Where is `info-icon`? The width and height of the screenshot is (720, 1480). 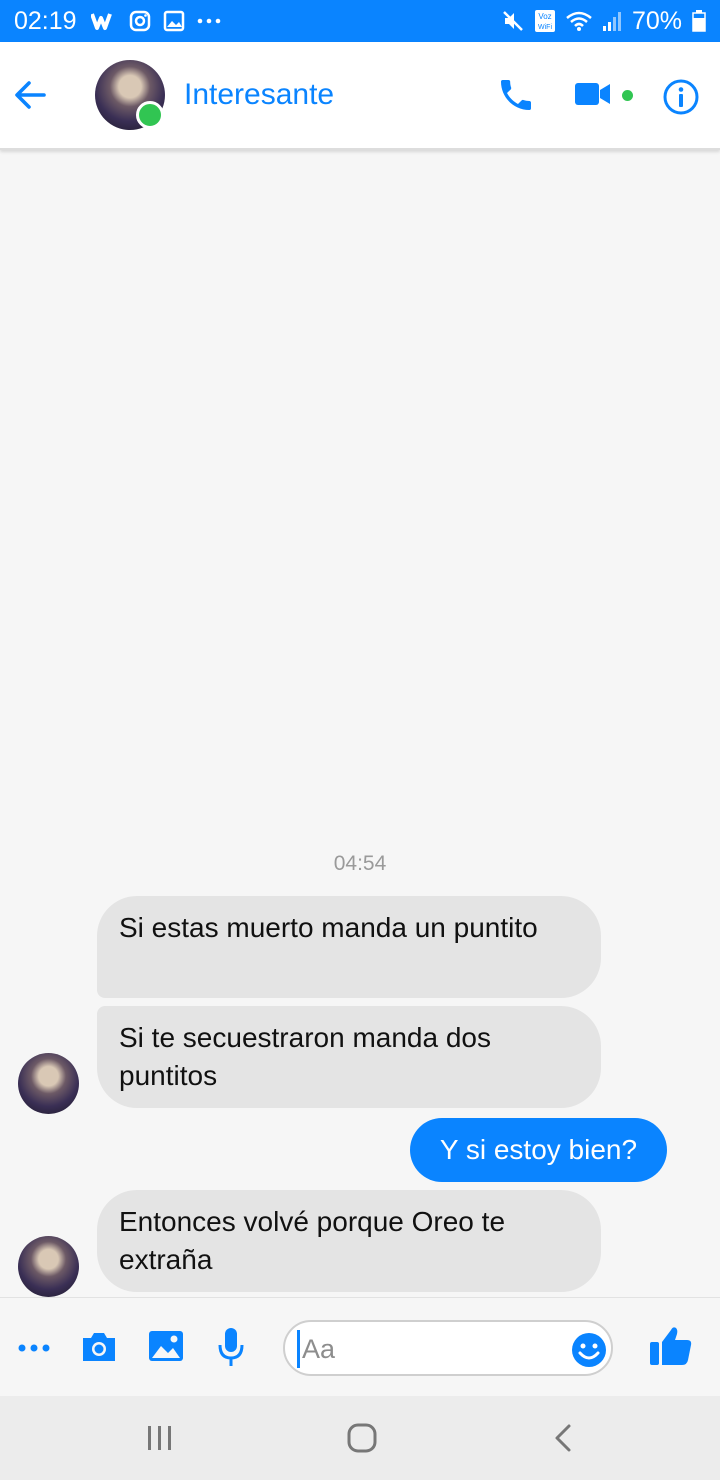 info-icon is located at coordinates (681, 97).